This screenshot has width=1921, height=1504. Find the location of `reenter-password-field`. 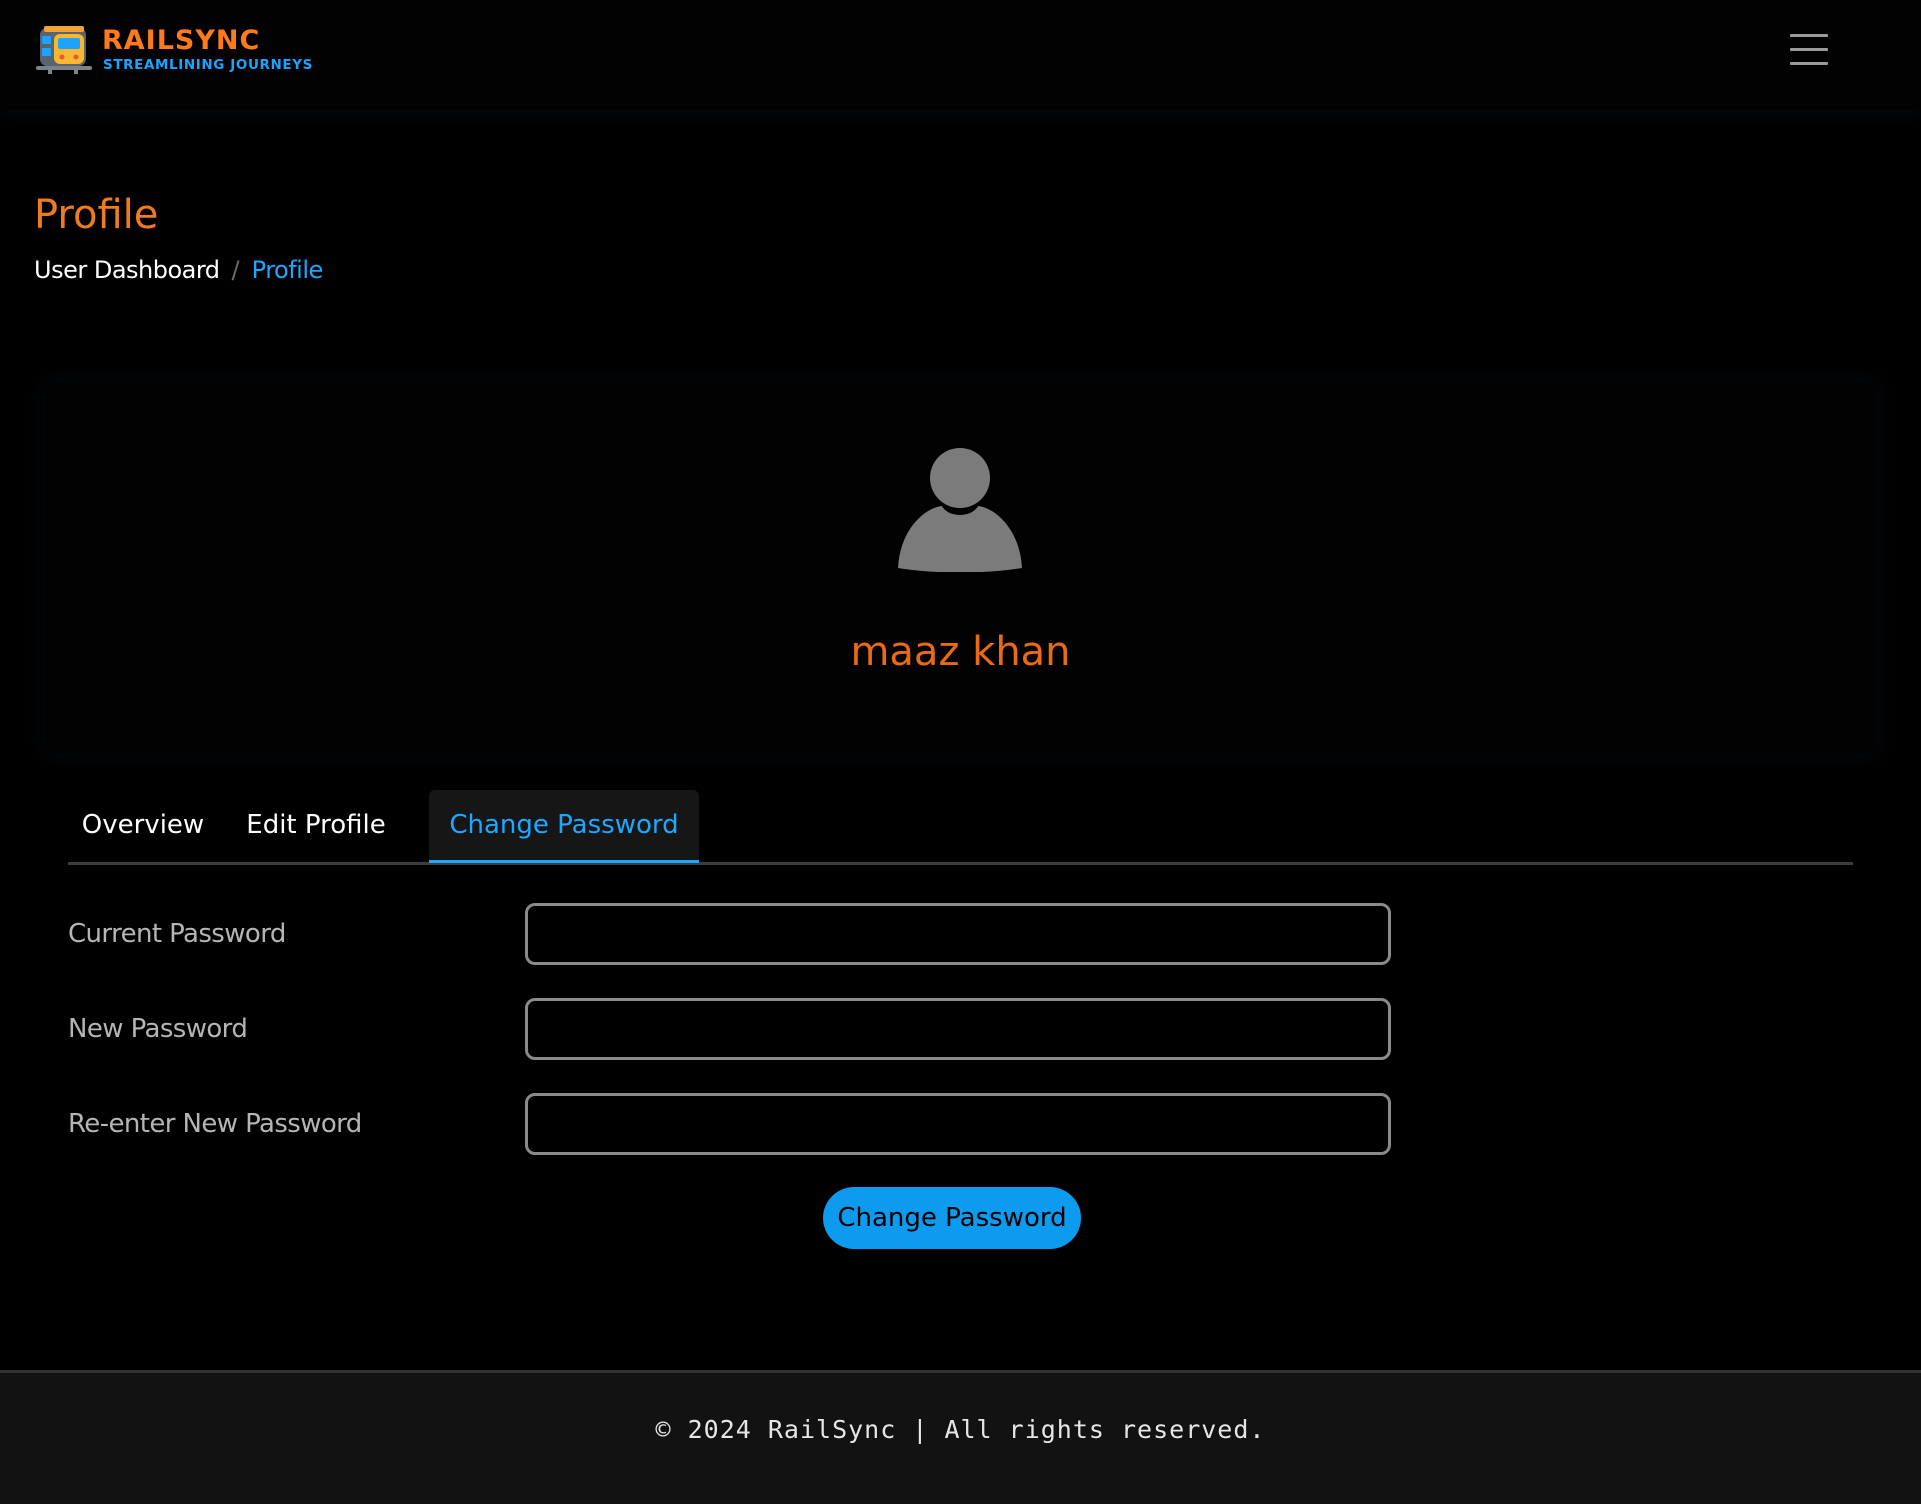

reenter-password-field is located at coordinates (958, 1124).